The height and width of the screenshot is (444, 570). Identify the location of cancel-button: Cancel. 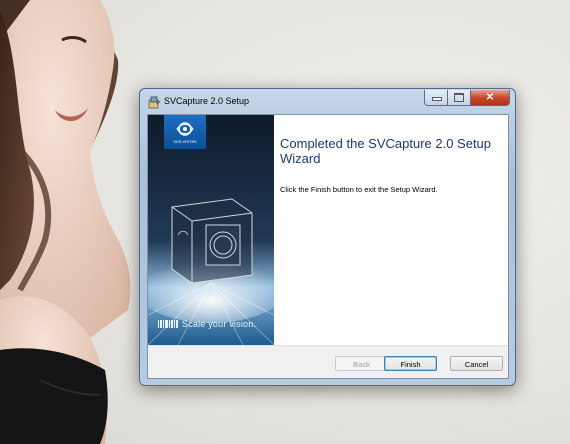
(476, 363).